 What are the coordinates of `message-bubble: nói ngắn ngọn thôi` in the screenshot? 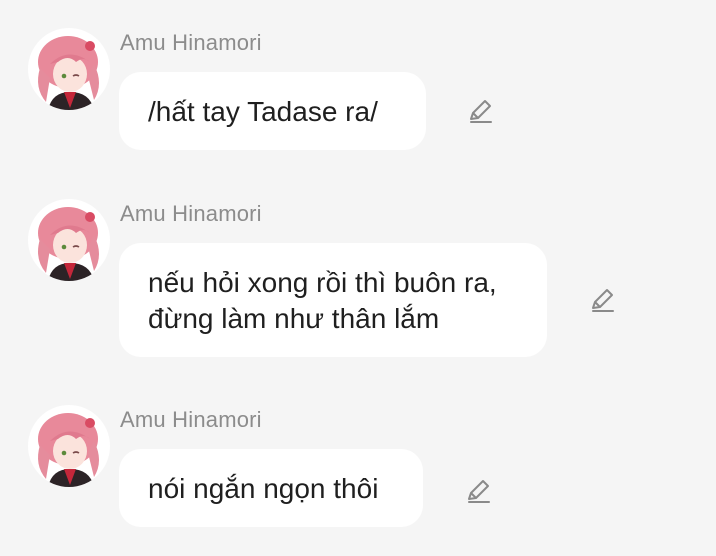 It's located at (271, 488).